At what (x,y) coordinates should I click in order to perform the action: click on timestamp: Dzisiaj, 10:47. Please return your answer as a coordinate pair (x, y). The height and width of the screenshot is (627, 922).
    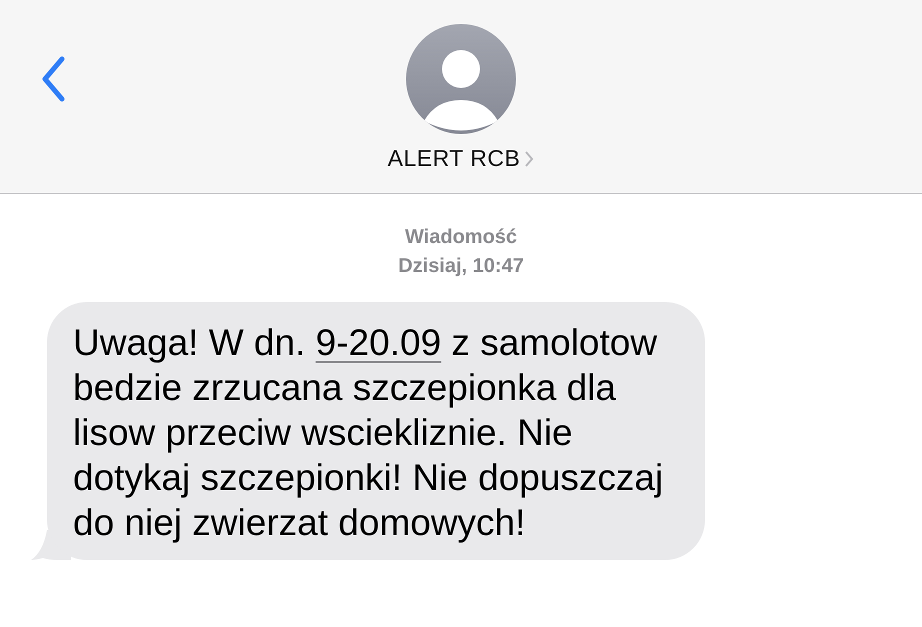
    Looking at the image, I should click on (461, 266).